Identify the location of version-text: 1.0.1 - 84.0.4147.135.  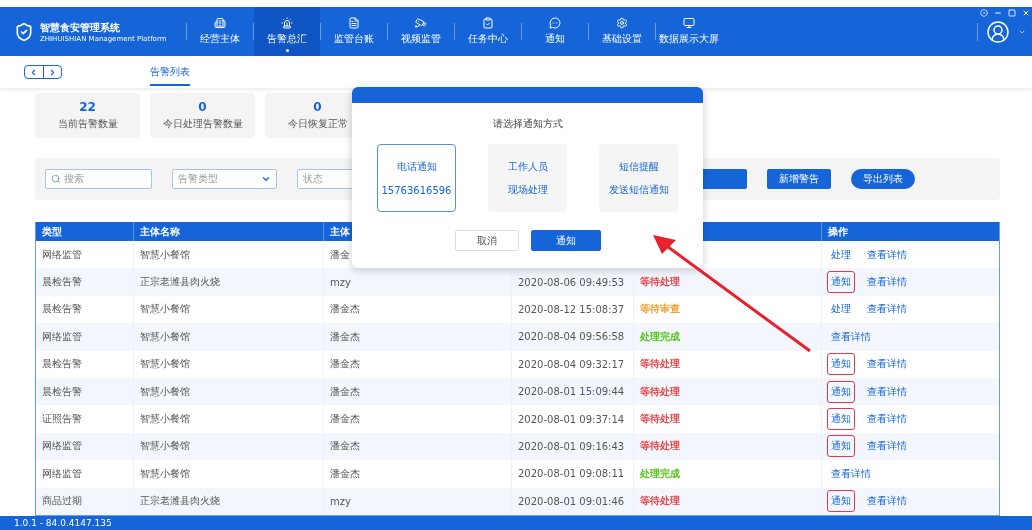
(63, 523).